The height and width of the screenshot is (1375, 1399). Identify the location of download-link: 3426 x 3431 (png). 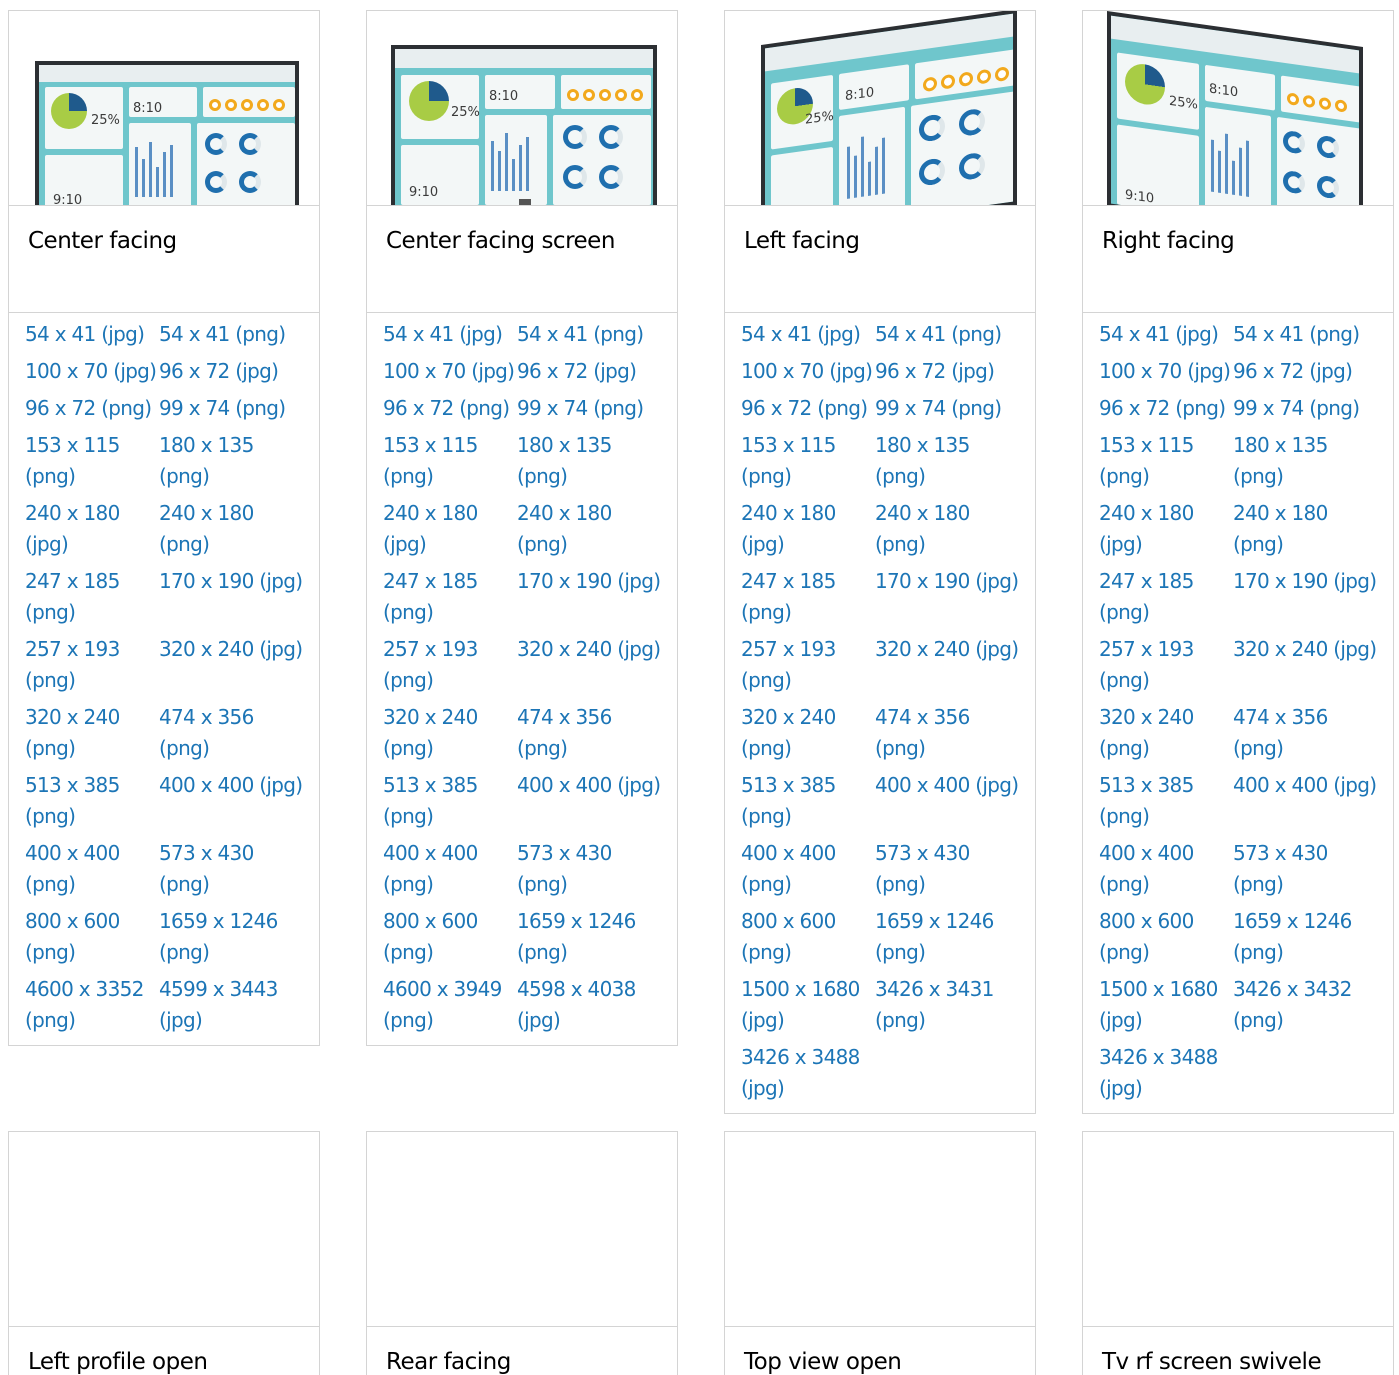
(950, 1005).